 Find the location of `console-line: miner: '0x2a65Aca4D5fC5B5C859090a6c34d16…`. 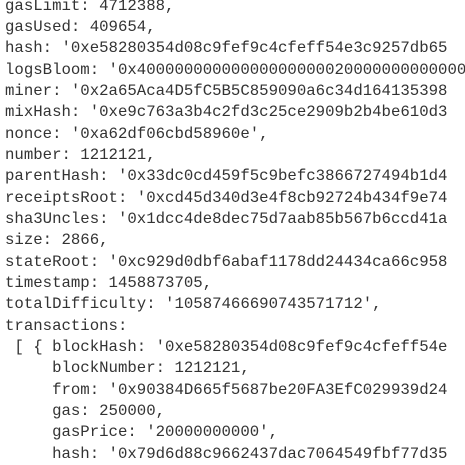

console-line: miner: '0x2a65Aca4D5fC5B5C859090a6c34d16… is located at coordinates (226, 91).